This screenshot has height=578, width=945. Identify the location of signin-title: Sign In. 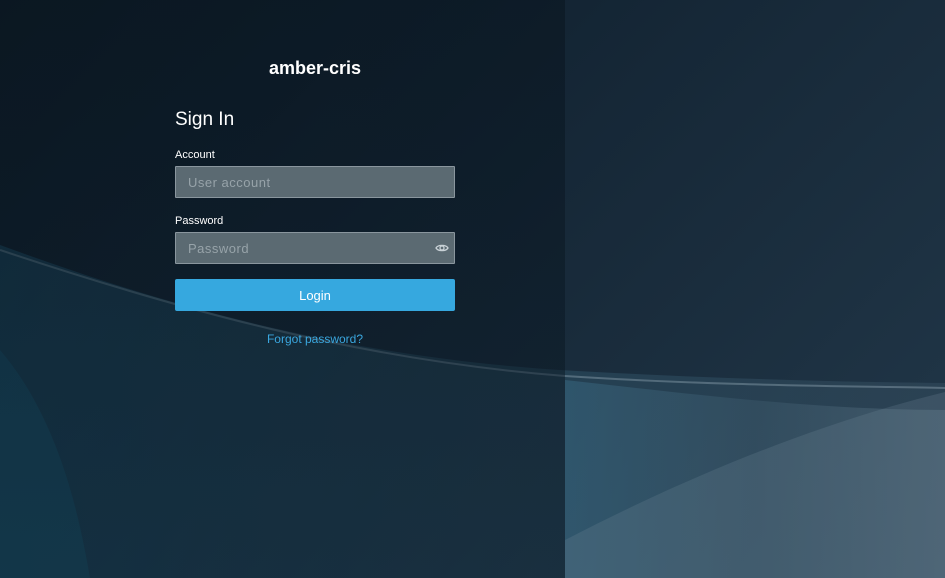
(205, 119).